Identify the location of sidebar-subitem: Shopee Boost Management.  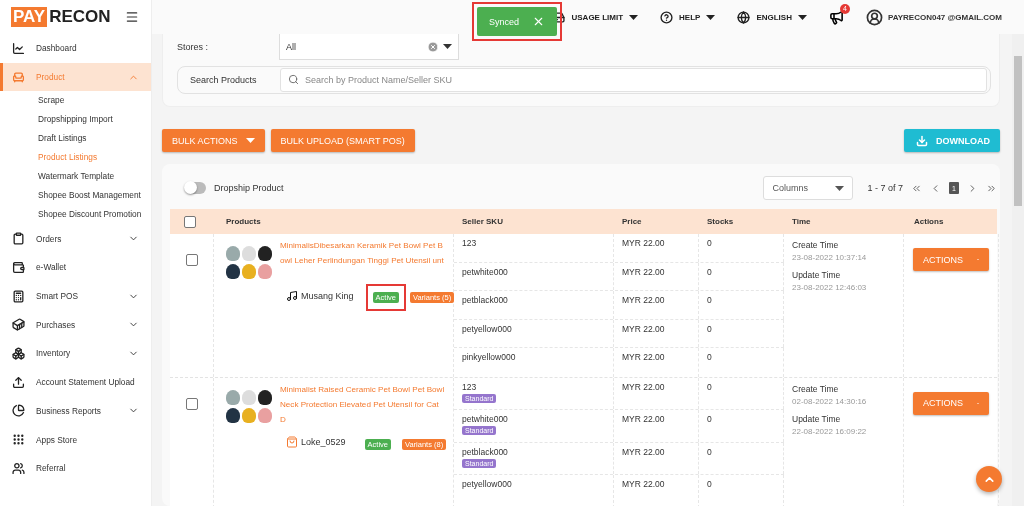
(75, 196).